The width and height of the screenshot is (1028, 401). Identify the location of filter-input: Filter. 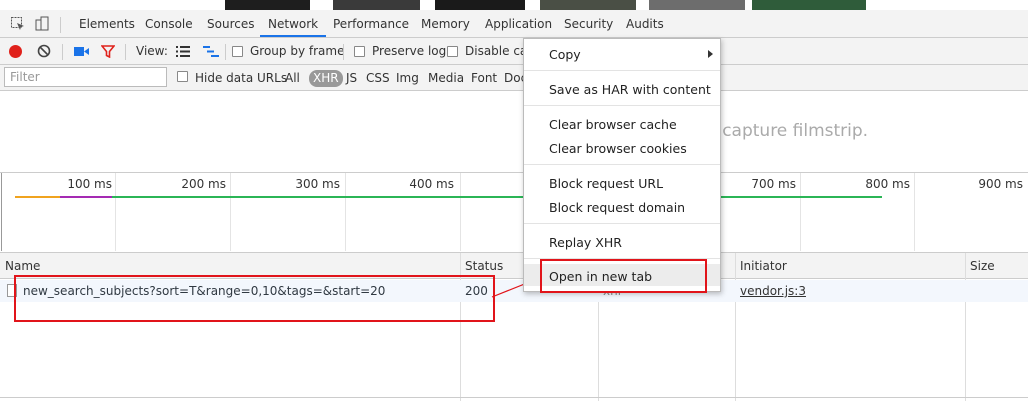
(85, 77).